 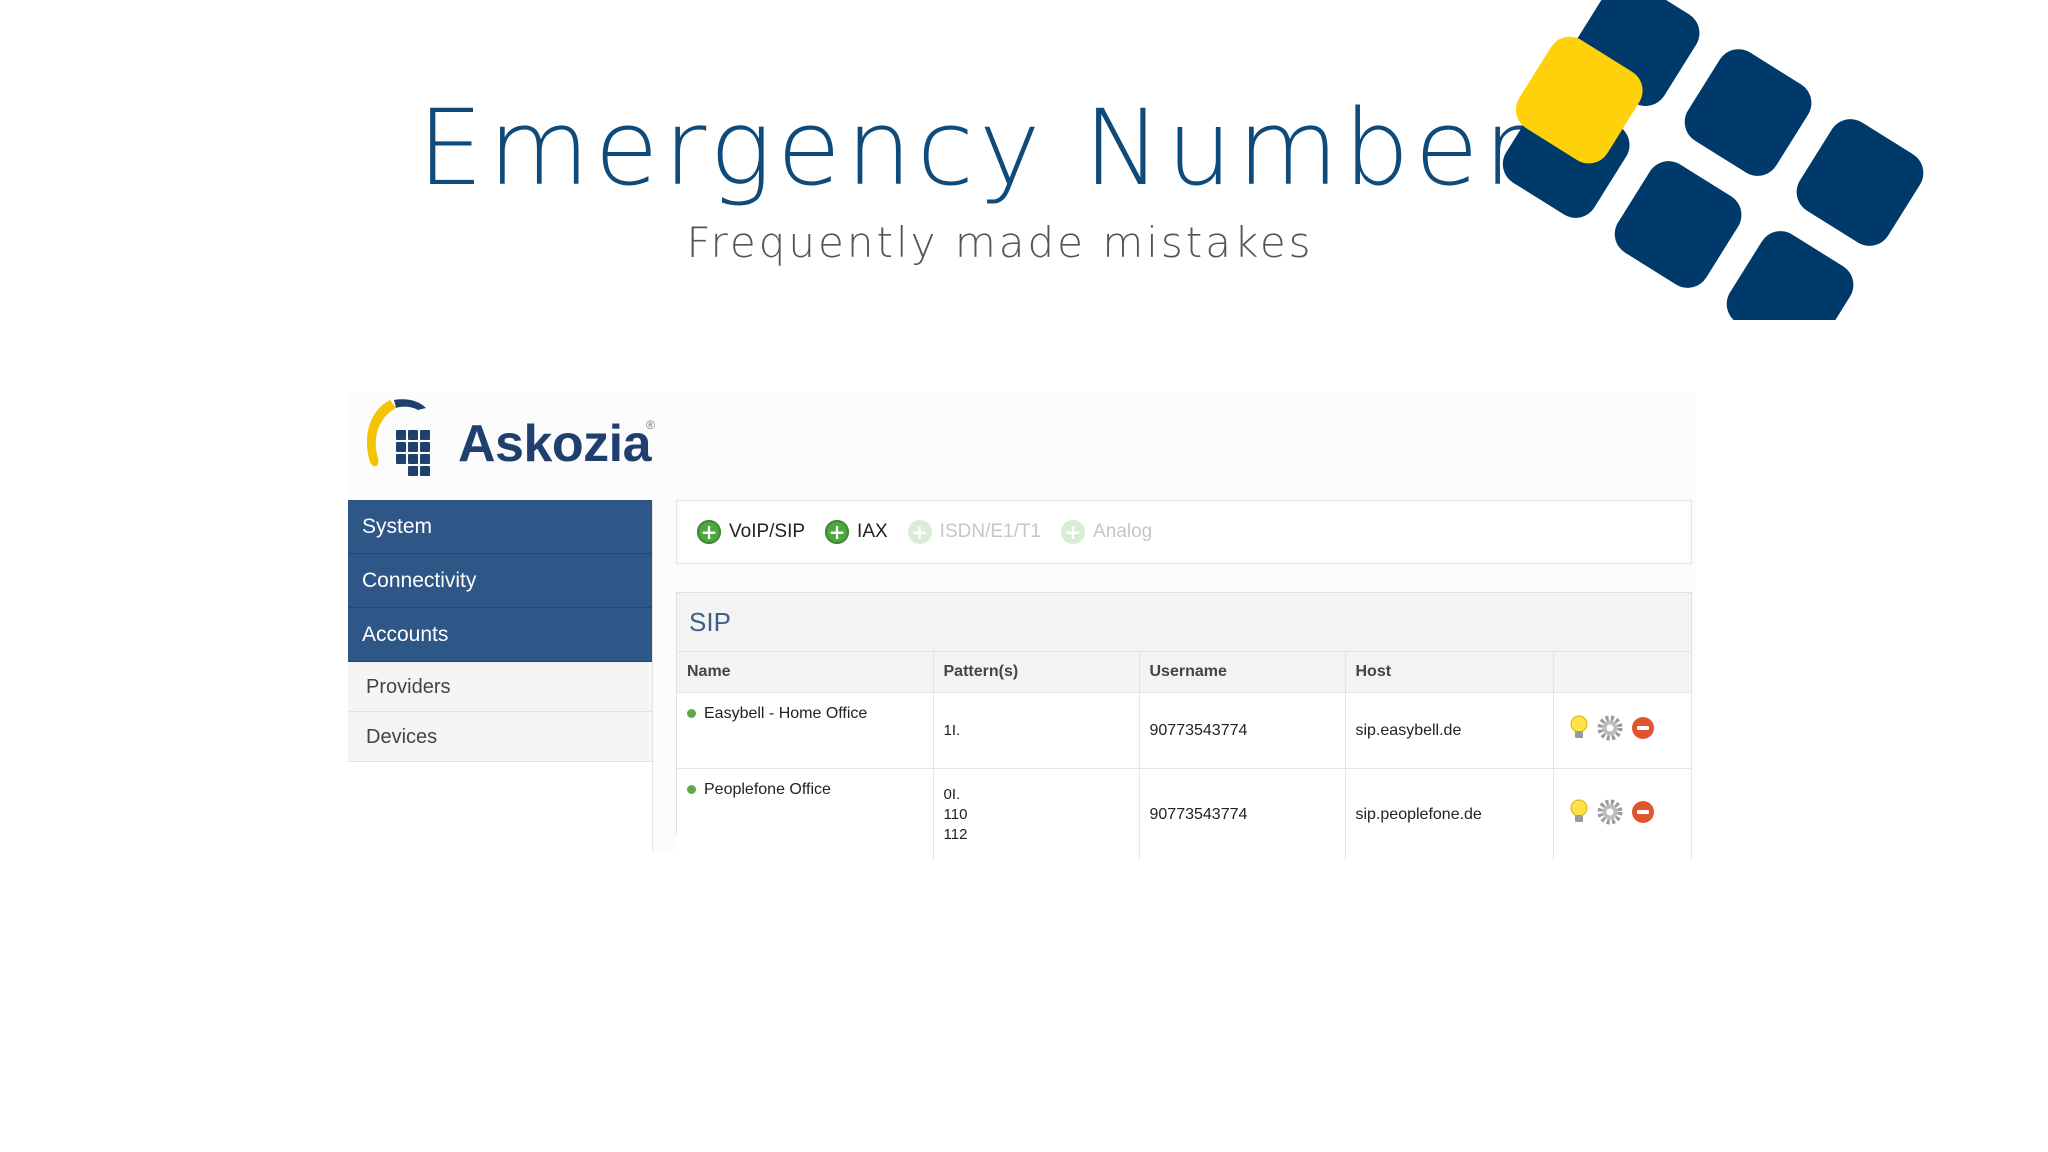 What do you see at coordinates (955, 814) in the screenshot?
I see `pattern-value: 110` at bounding box center [955, 814].